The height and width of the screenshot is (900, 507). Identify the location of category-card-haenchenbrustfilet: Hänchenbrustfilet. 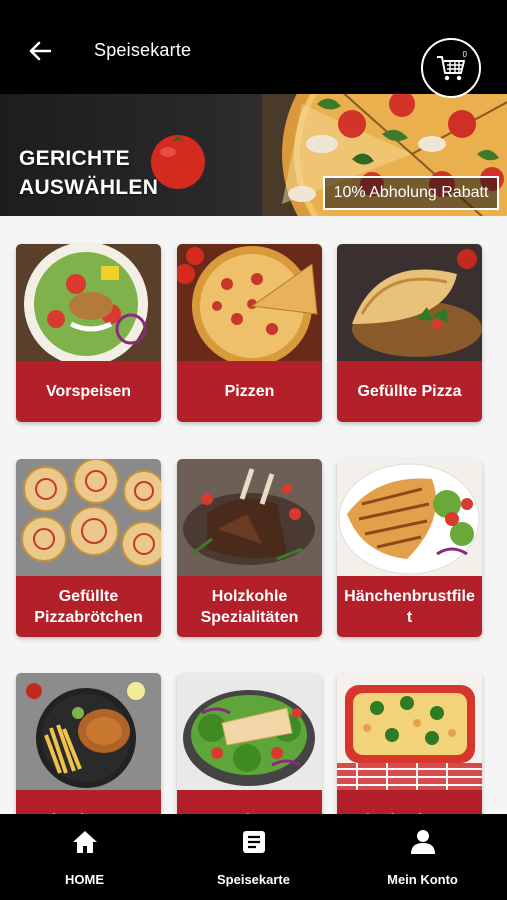
(409, 548).